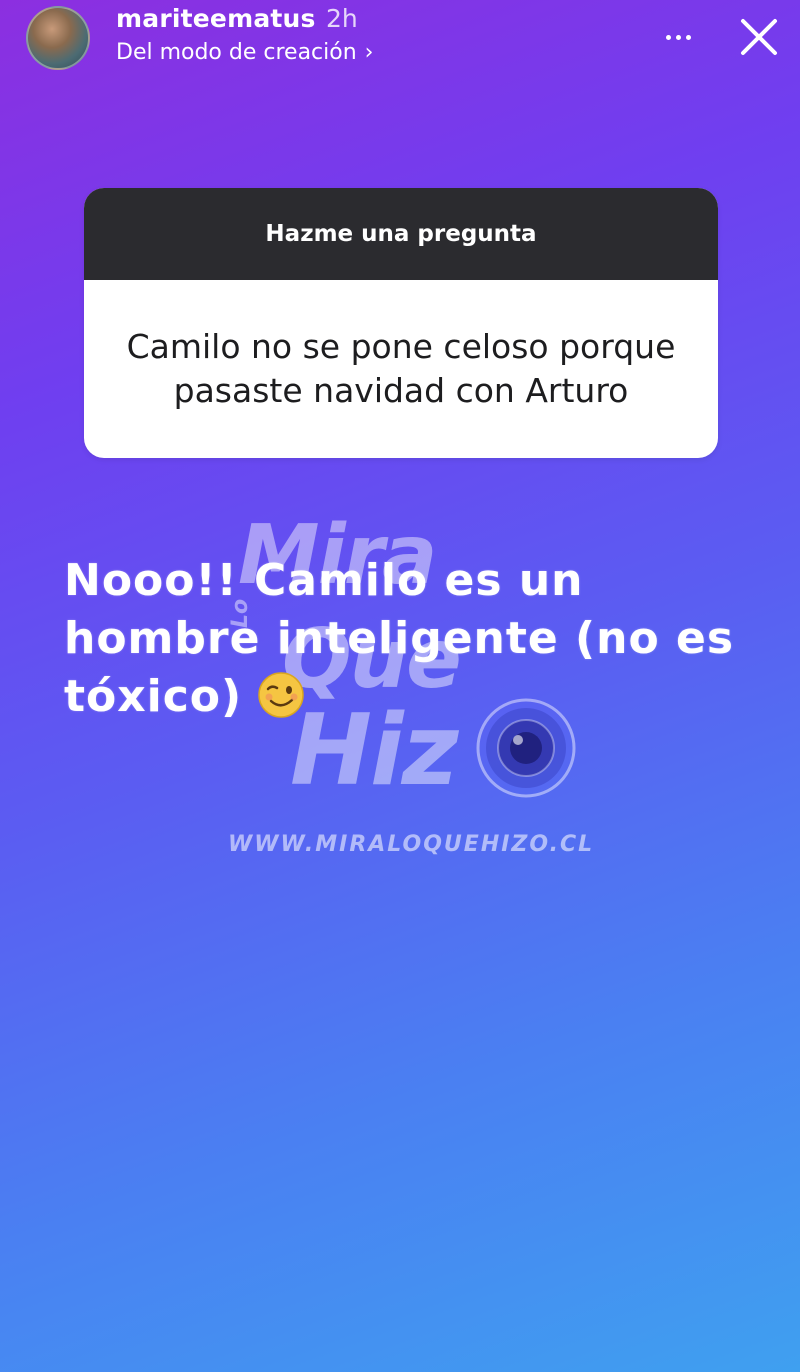 This screenshot has height=1372, width=800. Describe the element at coordinates (324, 580) in the screenshot. I see `story-caption-line: Nooo!! Camilo es un` at that location.